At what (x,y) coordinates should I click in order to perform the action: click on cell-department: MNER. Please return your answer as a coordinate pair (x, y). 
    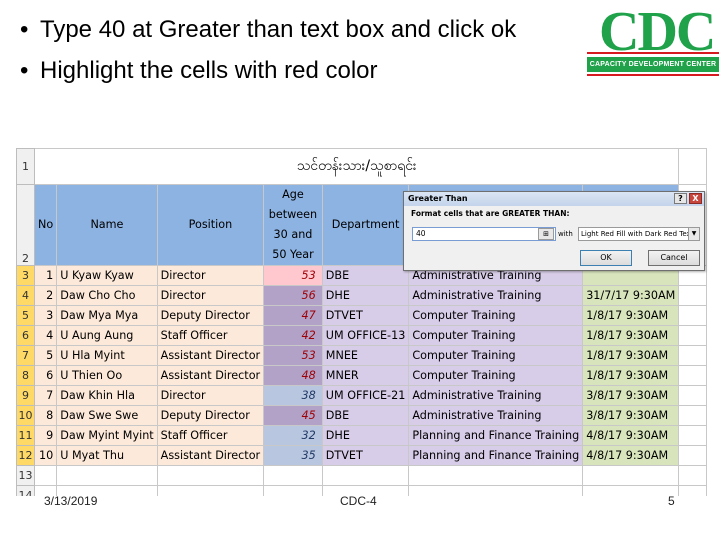
    Looking at the image, I should click on (365, 375).